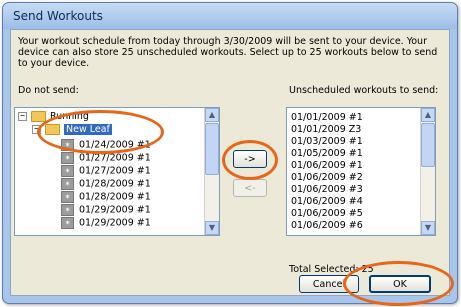  I want to click on tree-node-running: − Running, so click(53, 117).